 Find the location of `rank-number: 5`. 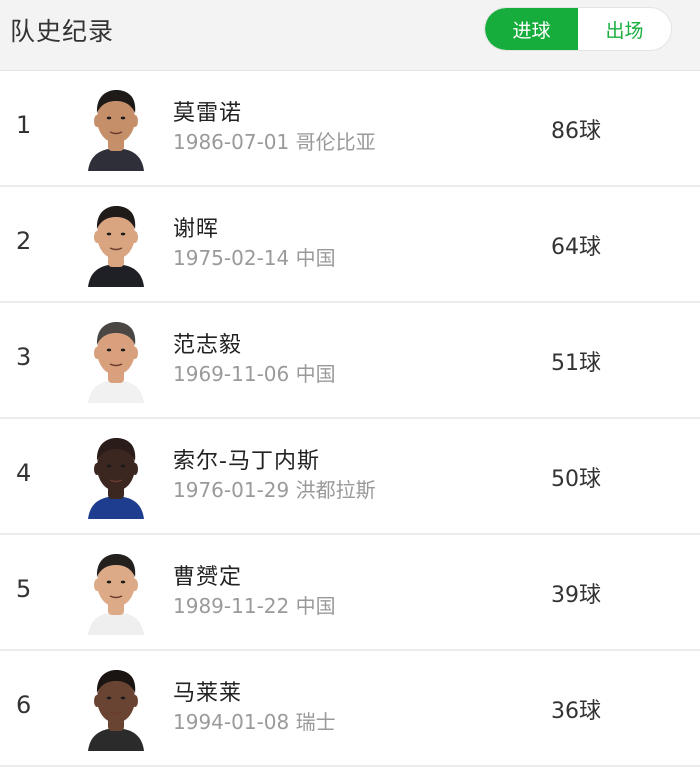

rank-number: 5 is located at coordinates (24, 589).